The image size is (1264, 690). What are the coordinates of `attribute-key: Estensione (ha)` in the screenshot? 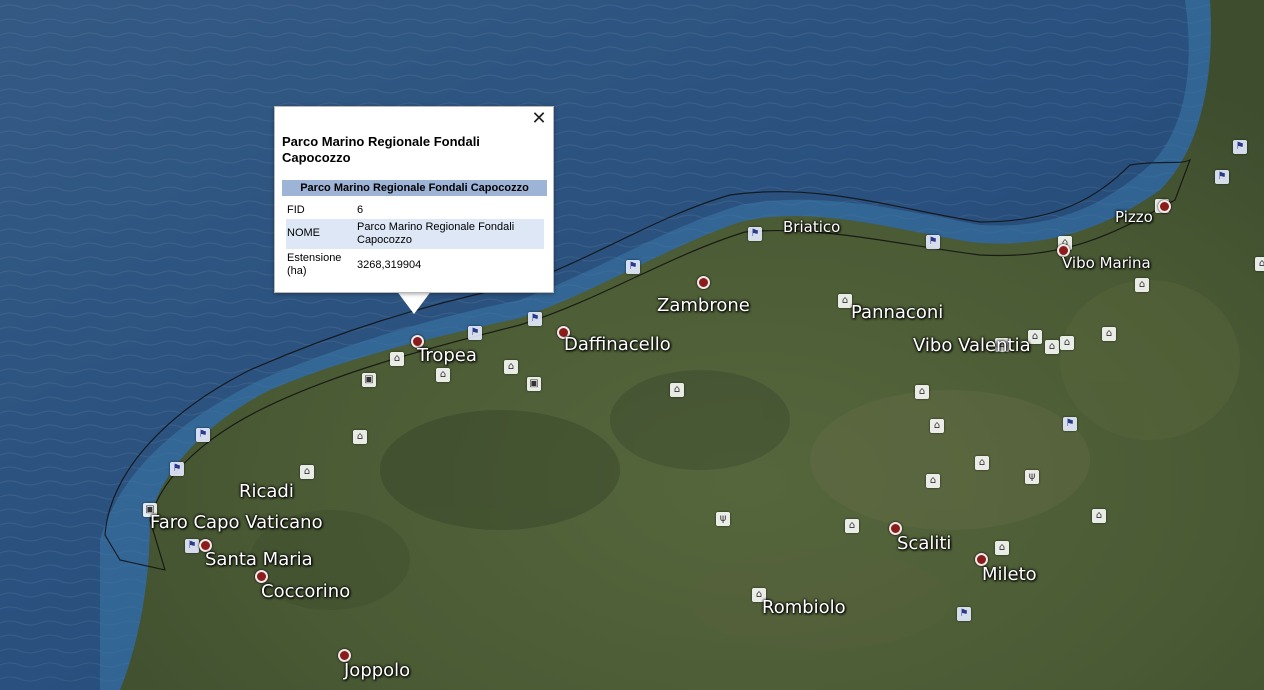 It's located at (314, 264).